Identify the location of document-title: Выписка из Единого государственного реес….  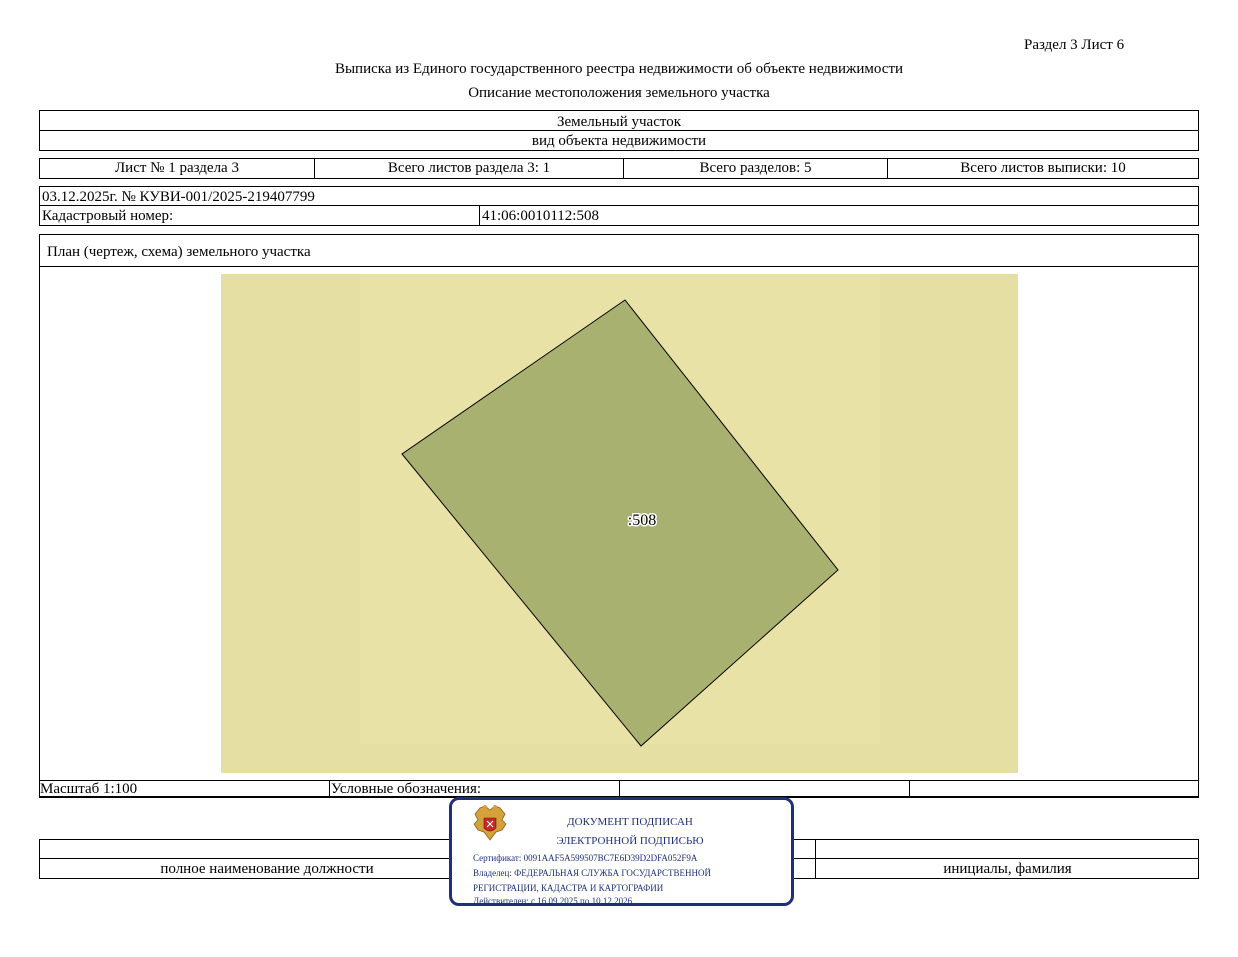
(619, 69).